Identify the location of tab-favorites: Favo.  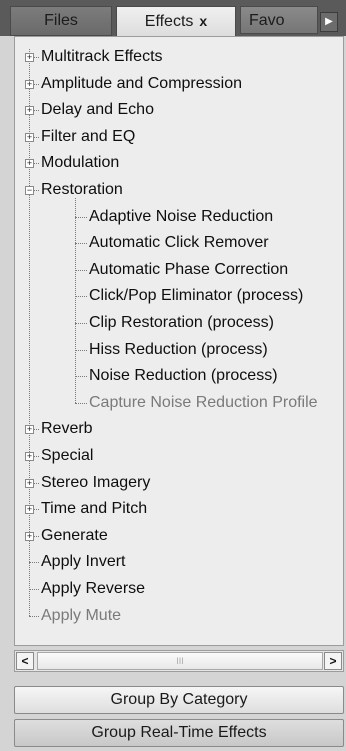
(279, 20).